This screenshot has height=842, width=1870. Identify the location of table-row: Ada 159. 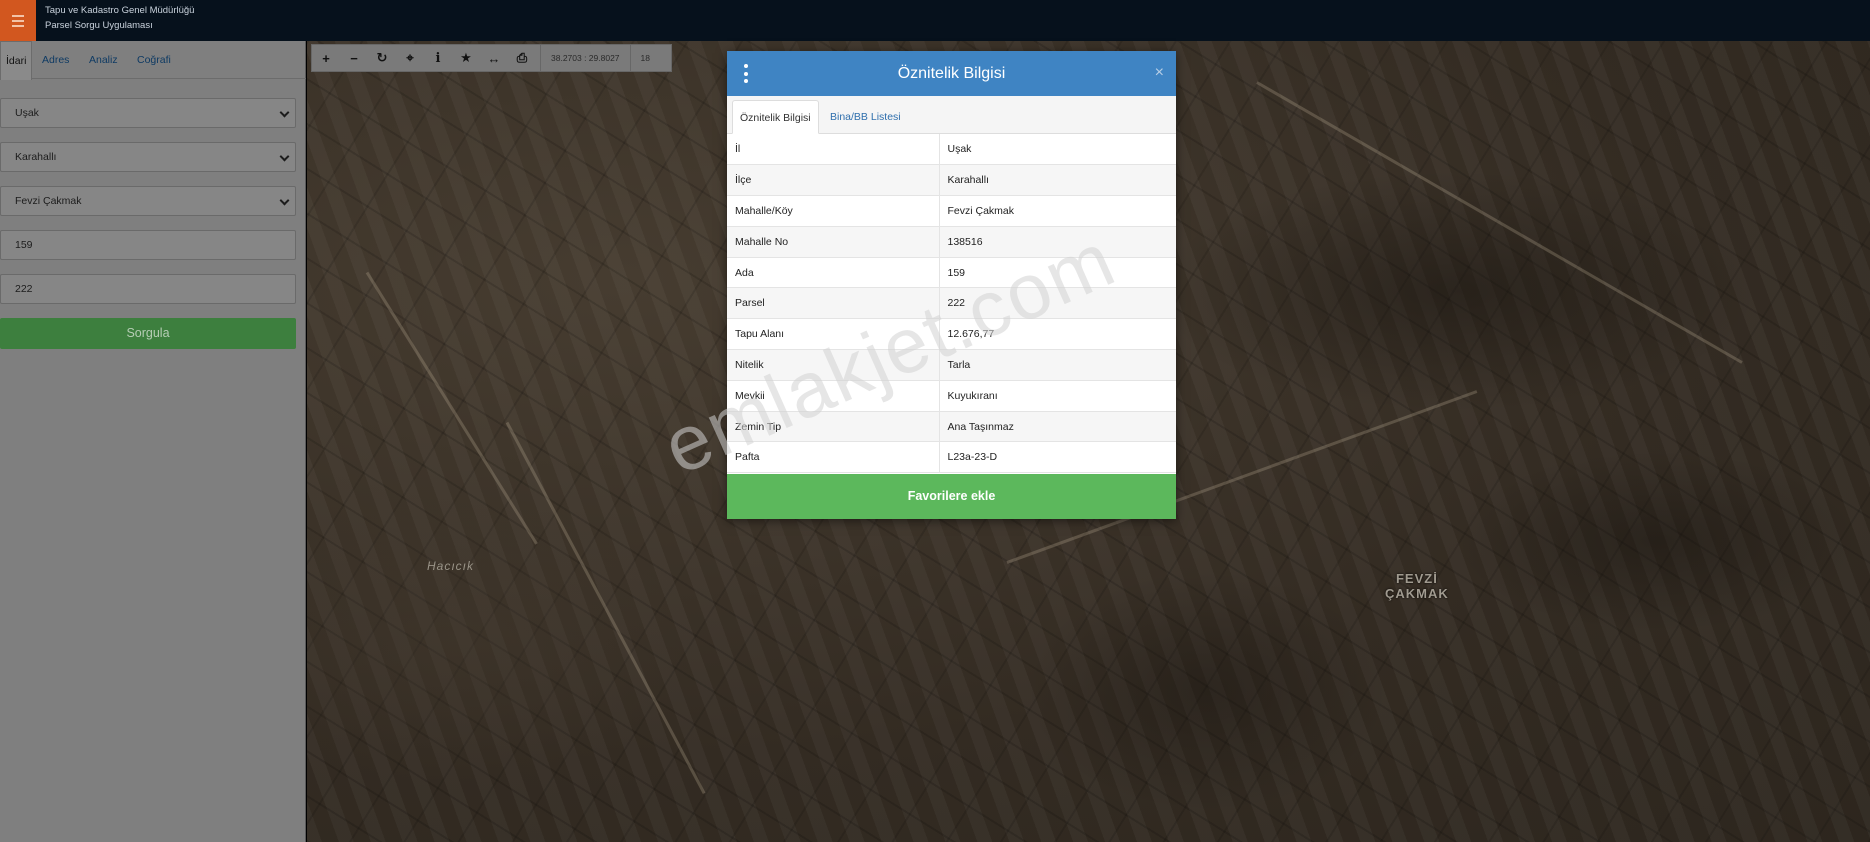
(951, 273).